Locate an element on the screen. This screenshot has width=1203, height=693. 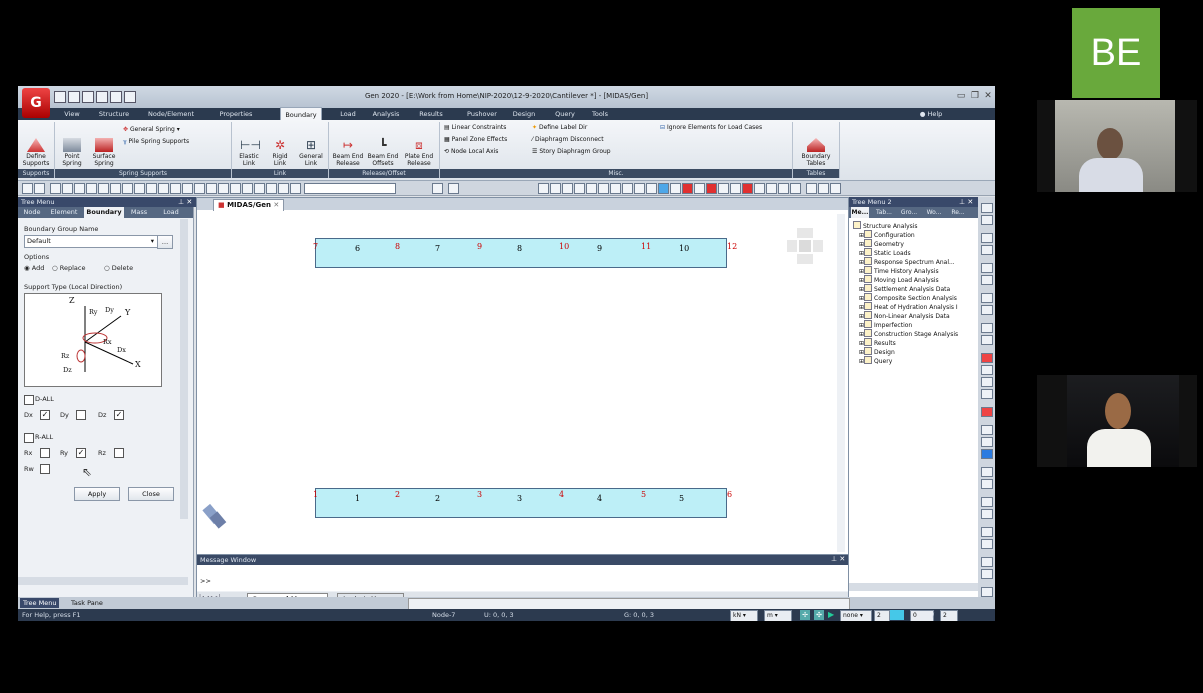
tab-results: Results is located at coordinates (431, 114).